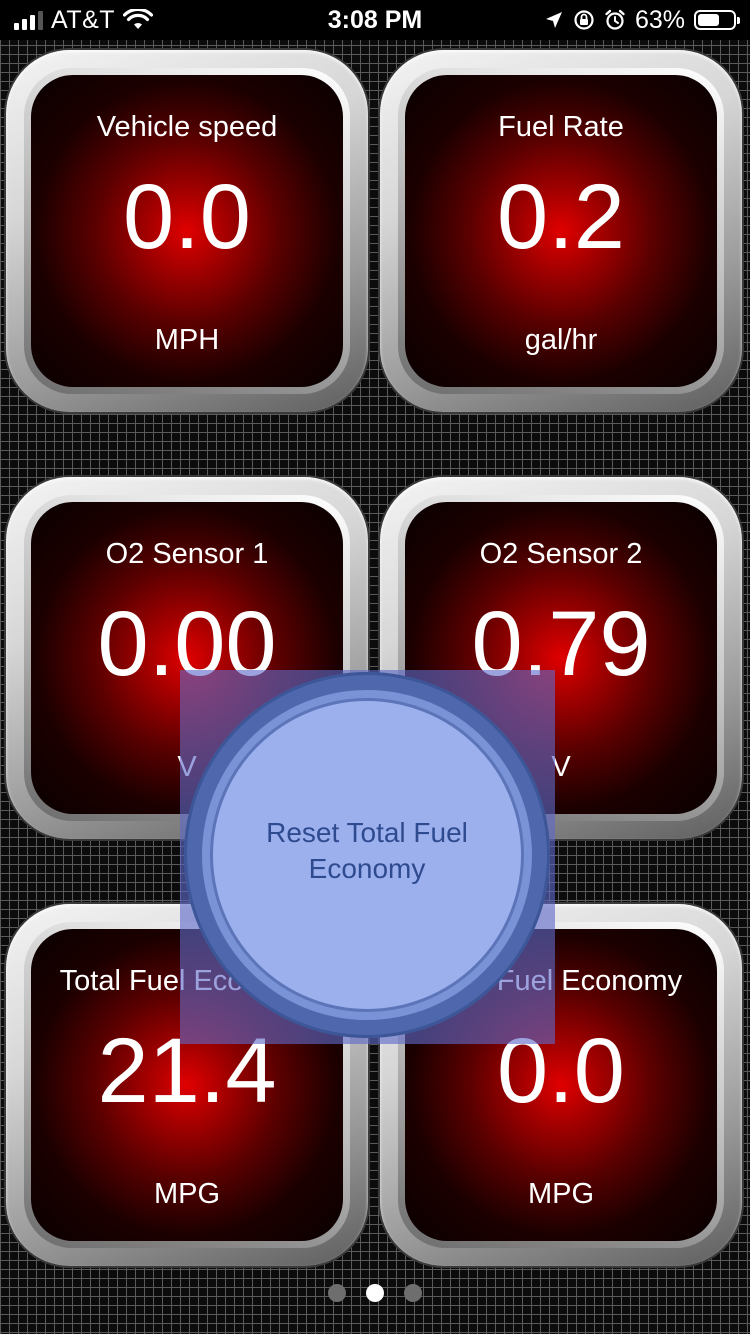 This screenshot has height=1334, width=750. What do you see at coordinates (187, 127) in the screenshot?
I see `gauge-label: Vehicle speed` at bounding box center [187, 127].